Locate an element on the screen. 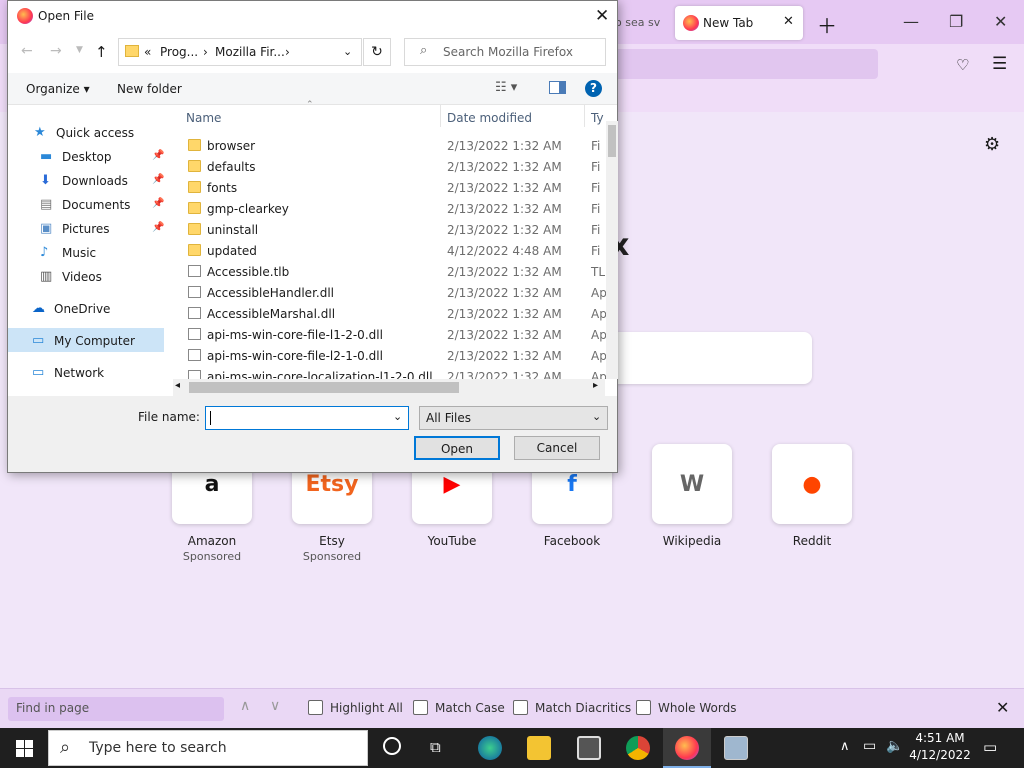 This screenshot has height=768, width=1024. file-name: api-ms-win-core-file-l1-2-0.dll is located at coordinates (295, 335).